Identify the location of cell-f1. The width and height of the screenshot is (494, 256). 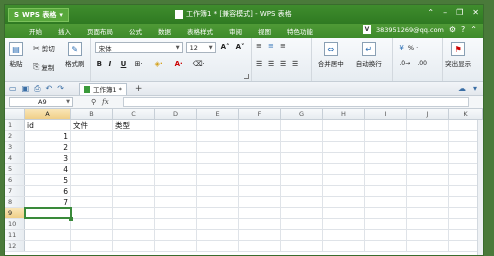
(260, 125).